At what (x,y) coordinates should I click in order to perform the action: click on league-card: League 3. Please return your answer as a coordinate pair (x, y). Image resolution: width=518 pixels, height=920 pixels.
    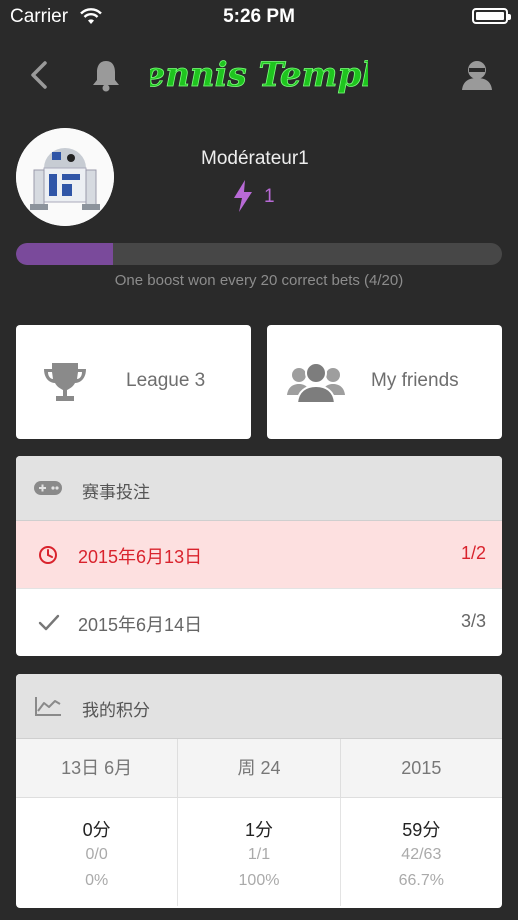
    Looking at the image, I should click on (133, 382).